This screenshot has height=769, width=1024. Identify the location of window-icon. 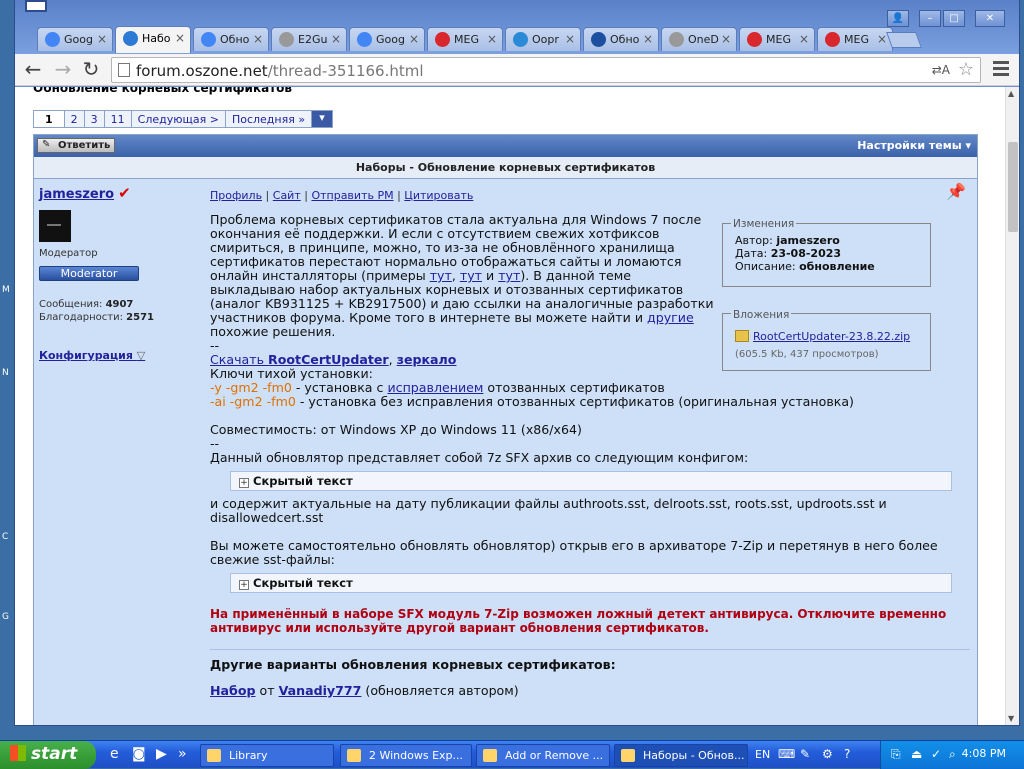
(214, 755).